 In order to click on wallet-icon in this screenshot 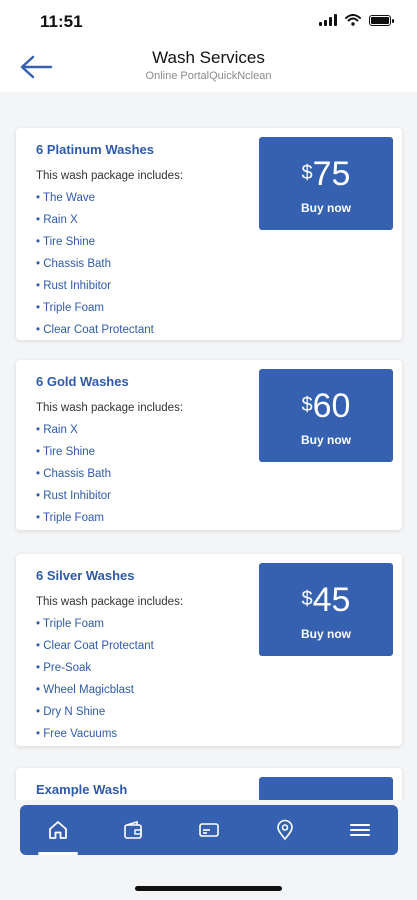, I will do `click(133, 829)`.